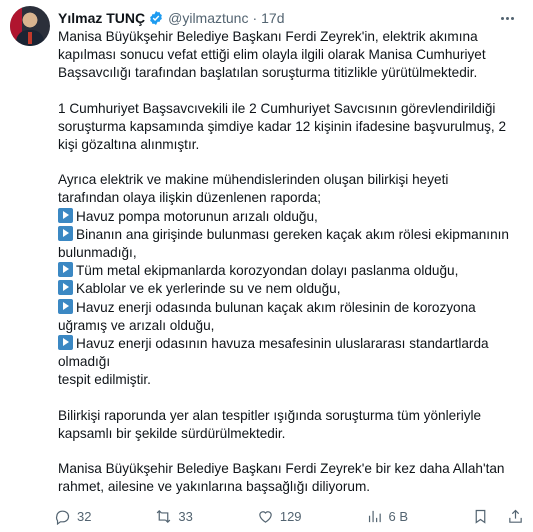 This screenshot has width=533, height=532. I want to click on tweet-line: Havuz pompa motorunun arızalı olduğu,, so click(289, 216).